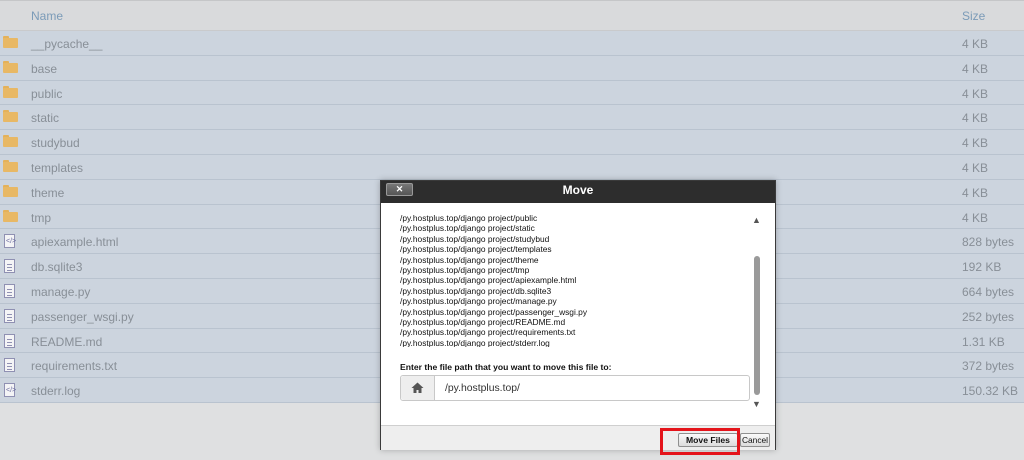 This screenshot has height=460, width=1024. I want to click on size-column-header: Size, so click(973, 16).